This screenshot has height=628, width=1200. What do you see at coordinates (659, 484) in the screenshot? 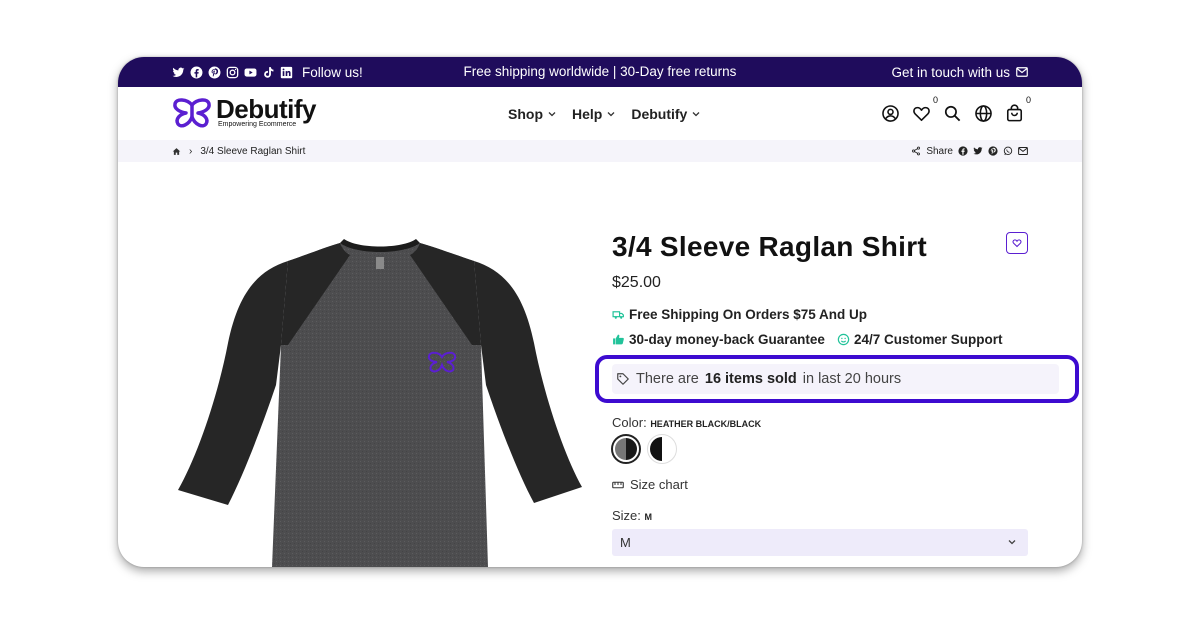
I see `size-chart-label: Size chart` at bounding box center [659, 484].